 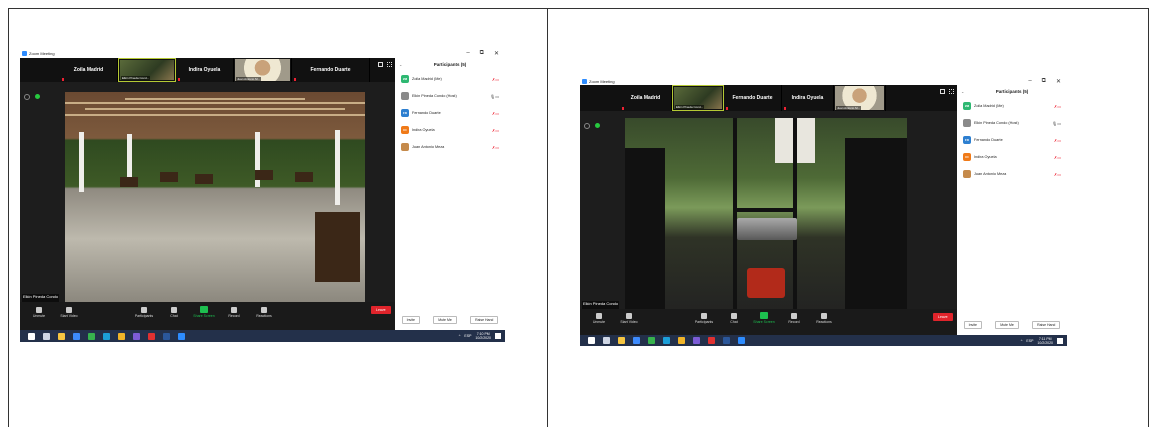 What do you see at coordinates (988, 140) in the screenshot?
I see `participant-name: Fernando Duarte` at bounding box center [988, 140].